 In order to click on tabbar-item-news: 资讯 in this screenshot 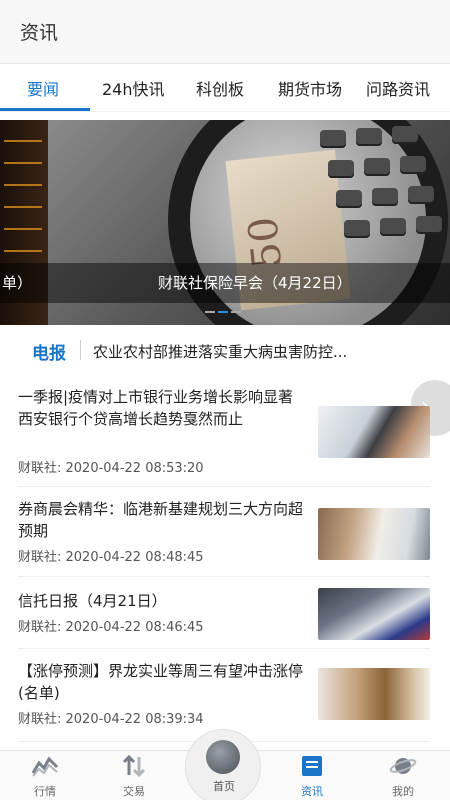, I will do `click(312, 777)`.